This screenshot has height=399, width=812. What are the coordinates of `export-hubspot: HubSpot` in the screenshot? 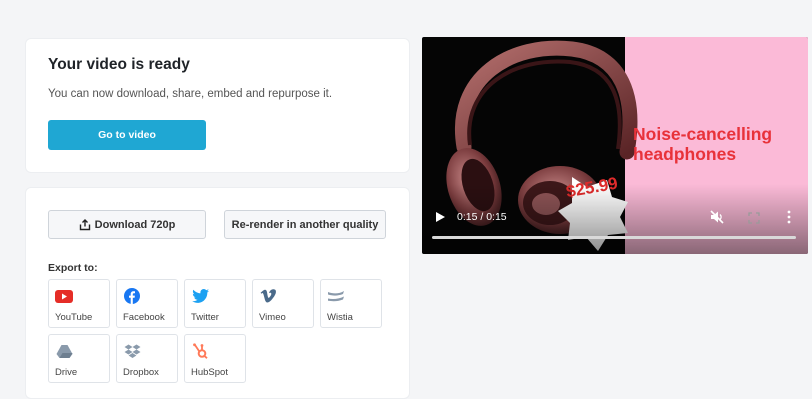 It's located at (215, 358).